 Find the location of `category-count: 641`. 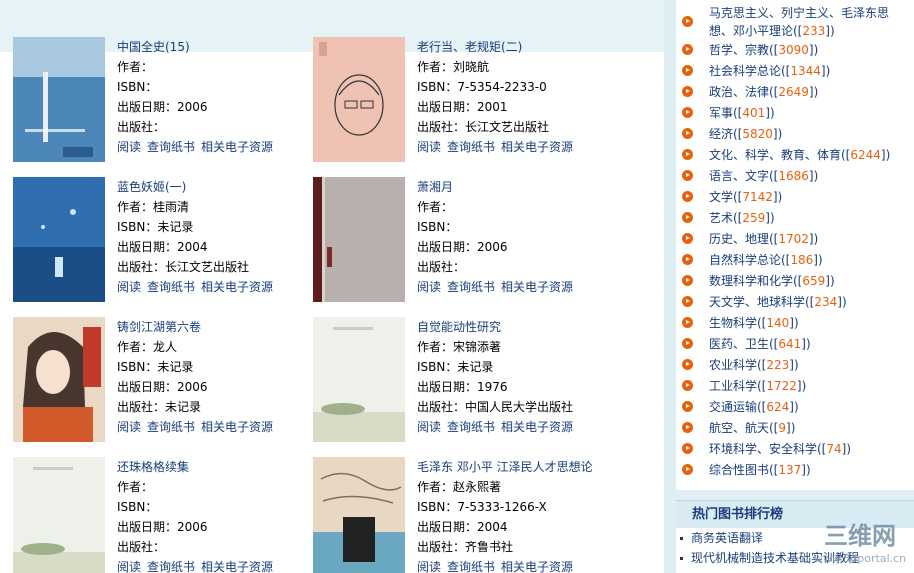

category-count: 641 is located at coordinates (789, 344).